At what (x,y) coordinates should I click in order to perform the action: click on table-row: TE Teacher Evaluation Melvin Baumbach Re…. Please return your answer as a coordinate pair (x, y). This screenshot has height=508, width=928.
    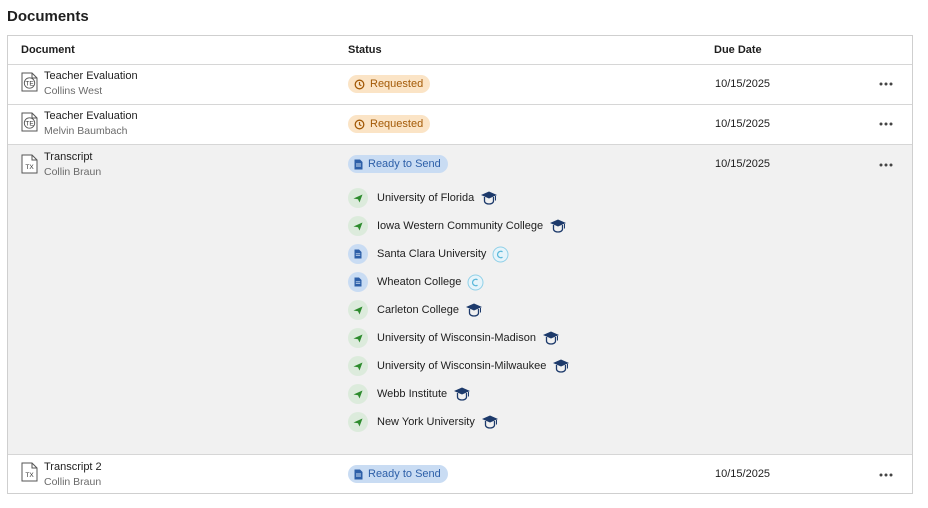
    Looking at the image, I should click on (460, 125).